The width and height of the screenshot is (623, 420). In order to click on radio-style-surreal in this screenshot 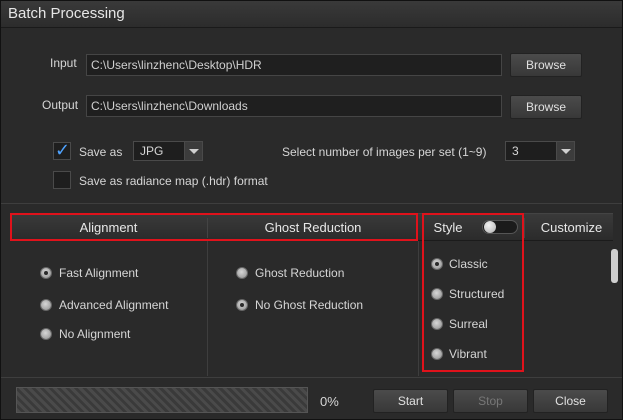, I will do `click(437, 324)`.